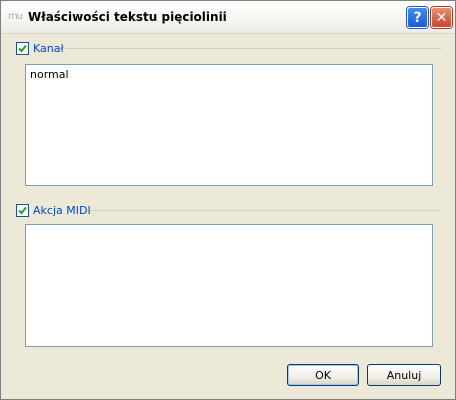 This screenshot has height=400, width=456. I want to click on channel-checkbox, so click(22, 48).